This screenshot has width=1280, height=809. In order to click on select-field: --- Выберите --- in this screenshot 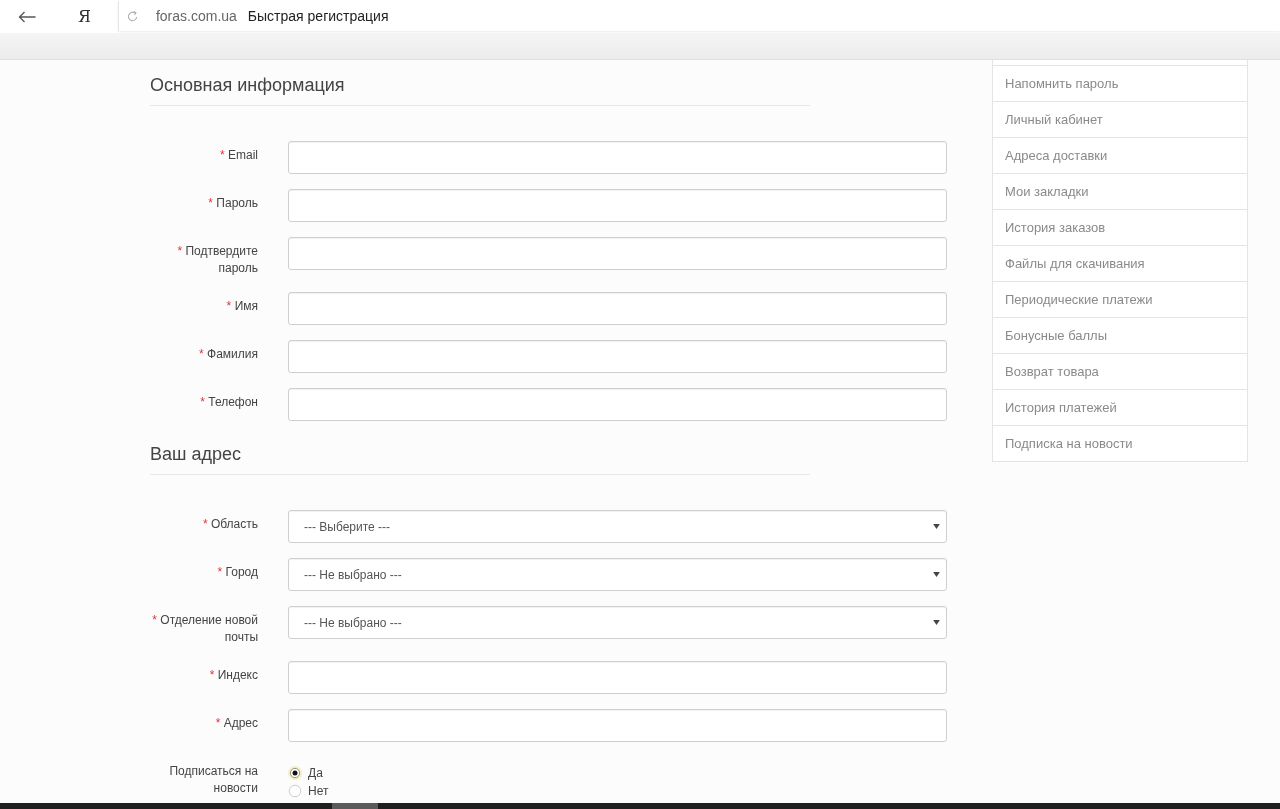, I will do `click(617, 526)`.